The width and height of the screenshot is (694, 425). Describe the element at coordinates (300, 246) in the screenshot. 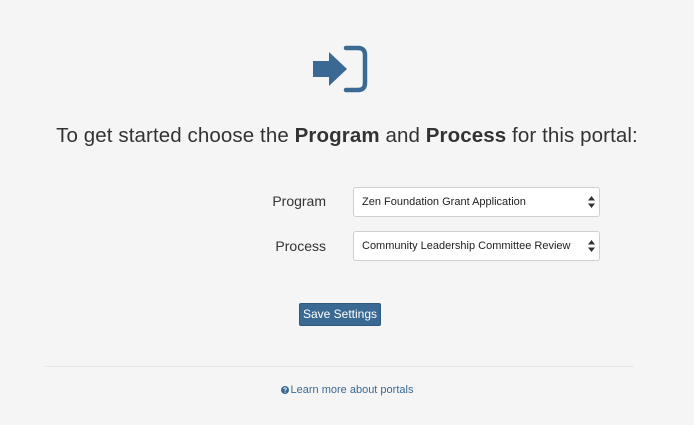

I see `process-label: Process` at that location.